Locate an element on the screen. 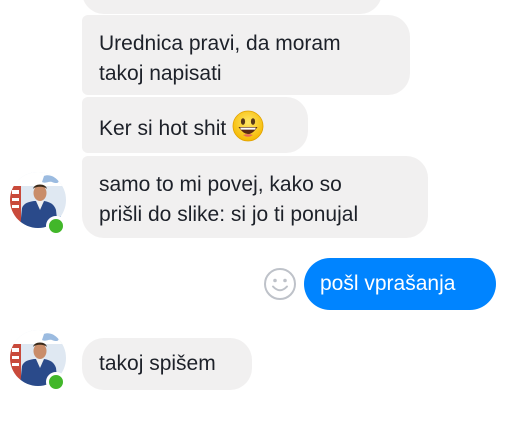  message-bubble-incoming: Urednica pravi, da moram takoj napisati is located at coordinates (246, 55).